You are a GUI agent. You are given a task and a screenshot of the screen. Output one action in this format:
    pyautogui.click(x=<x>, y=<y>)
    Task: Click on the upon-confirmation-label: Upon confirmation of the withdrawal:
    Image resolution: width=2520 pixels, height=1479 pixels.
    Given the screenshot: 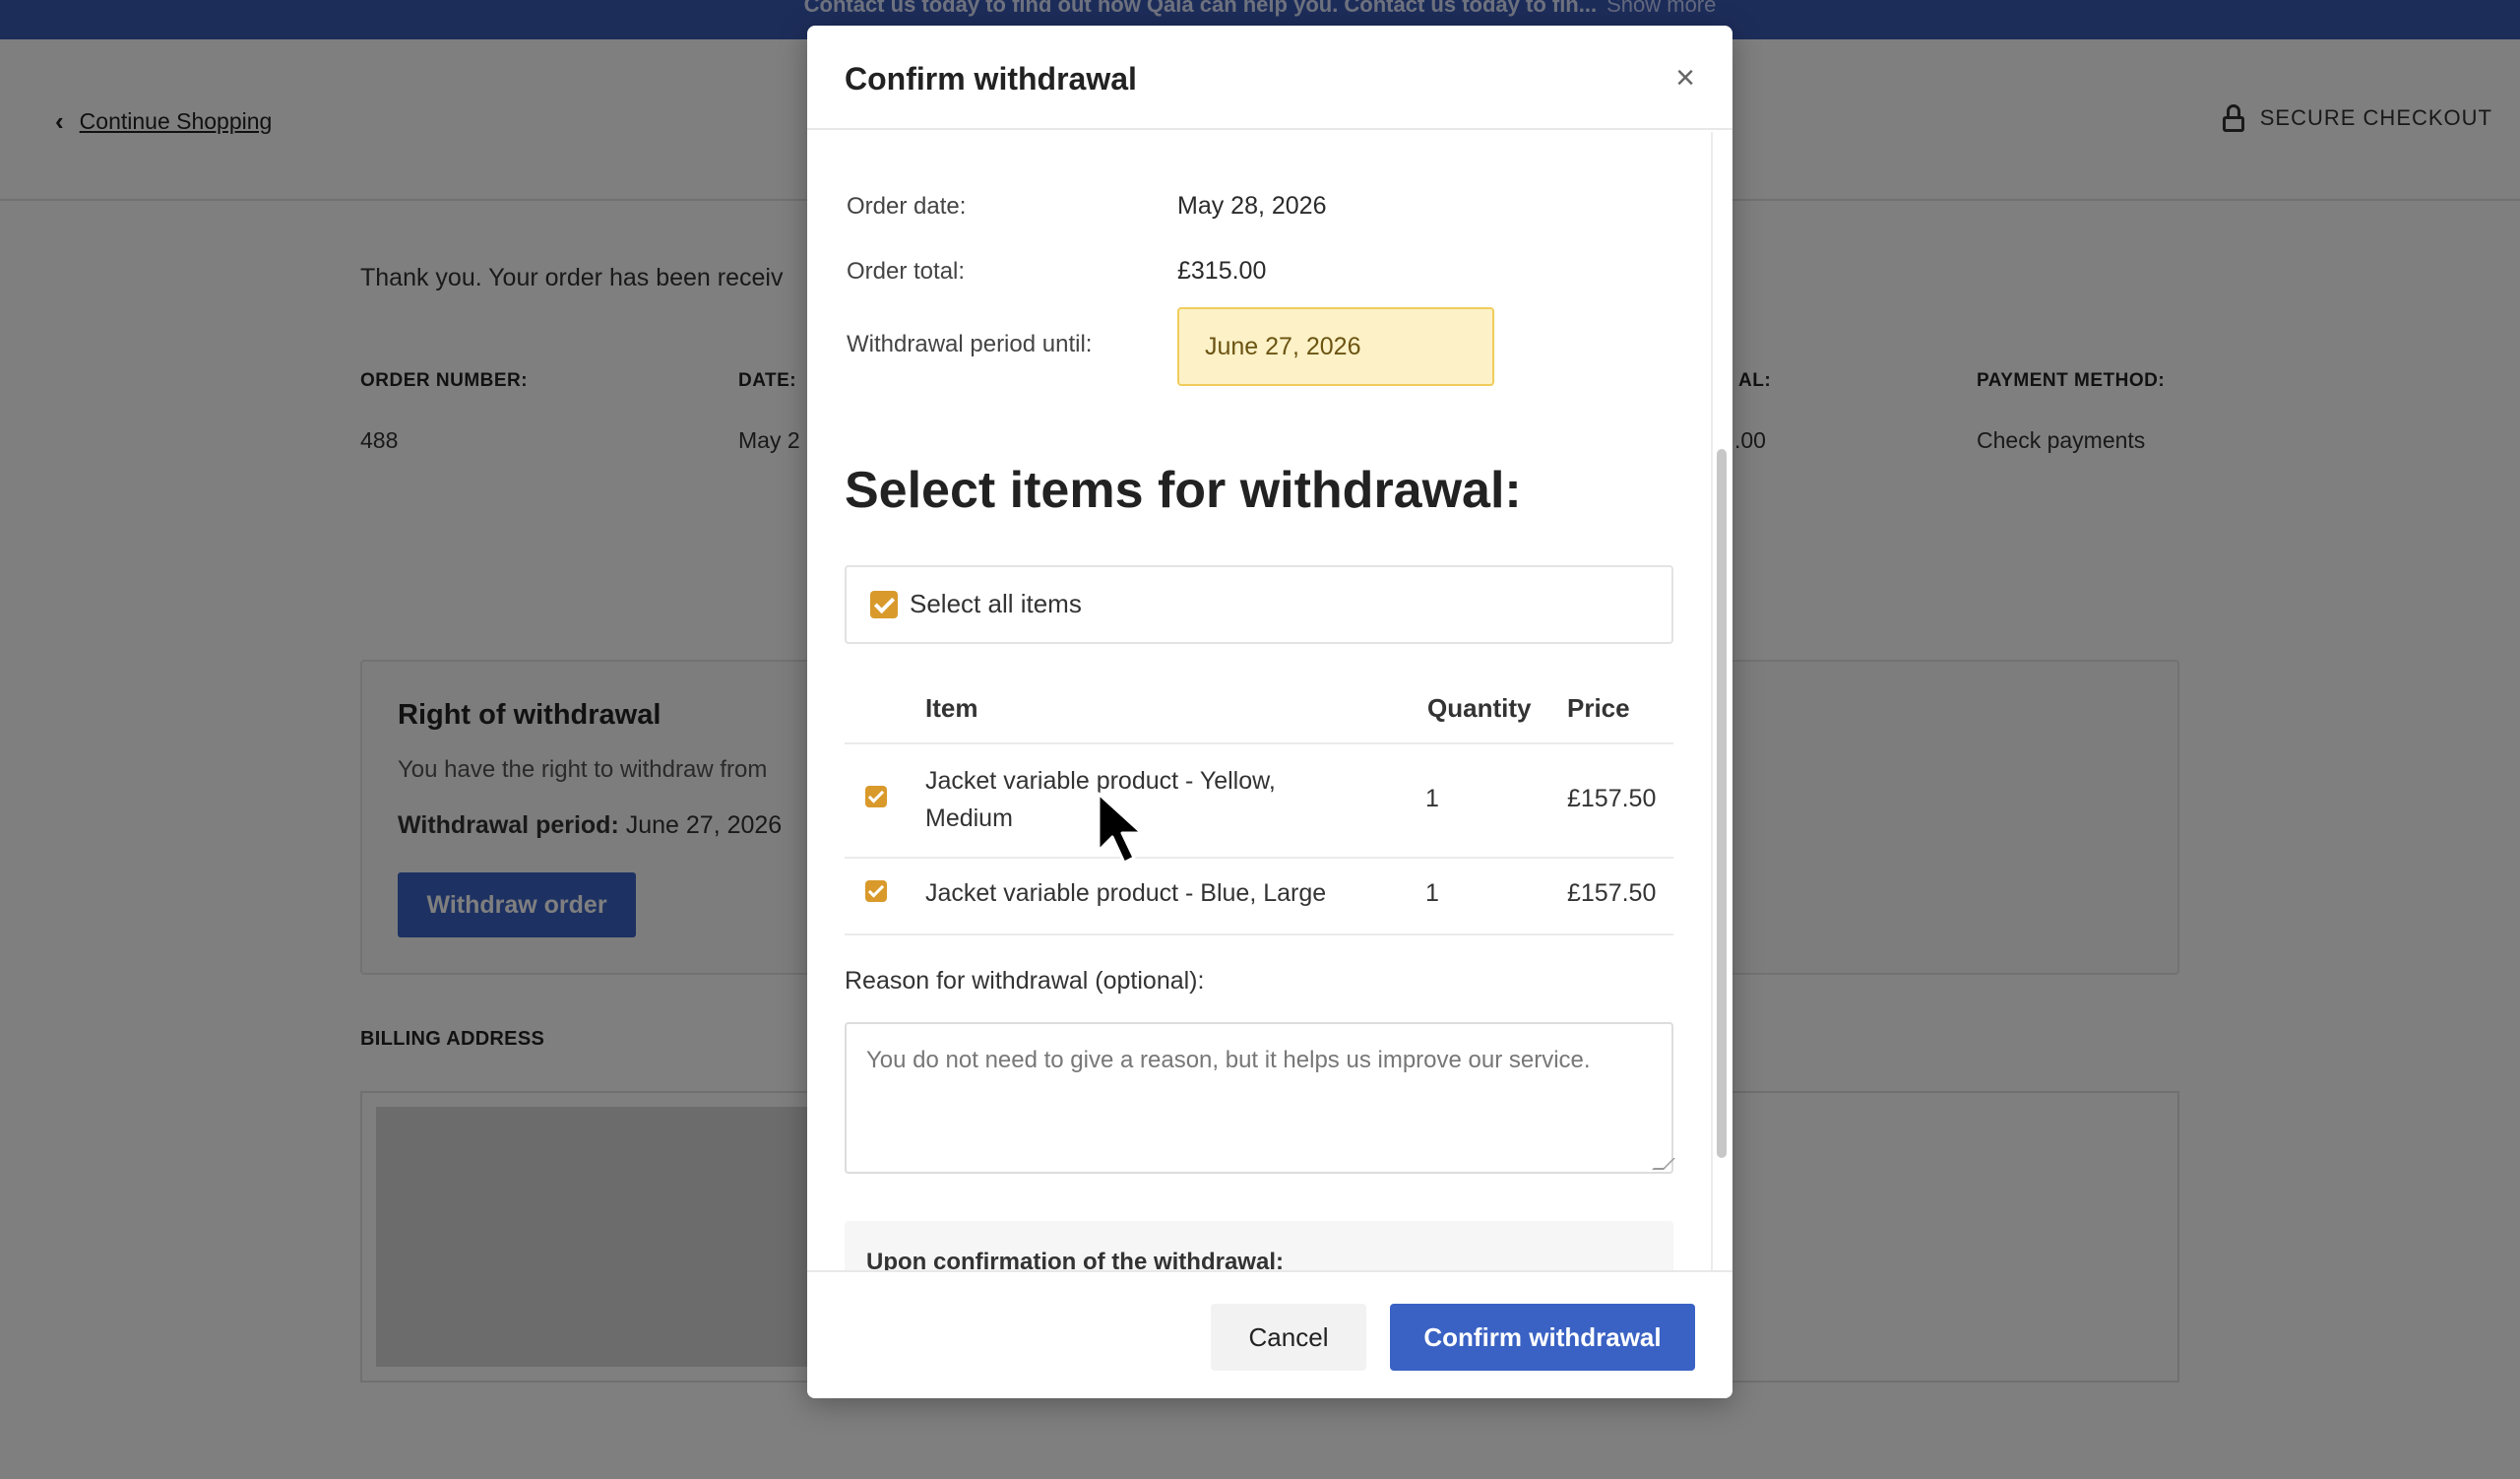 What is the action you would take?
    pyautogui.click(x=1075, y=1259)
    